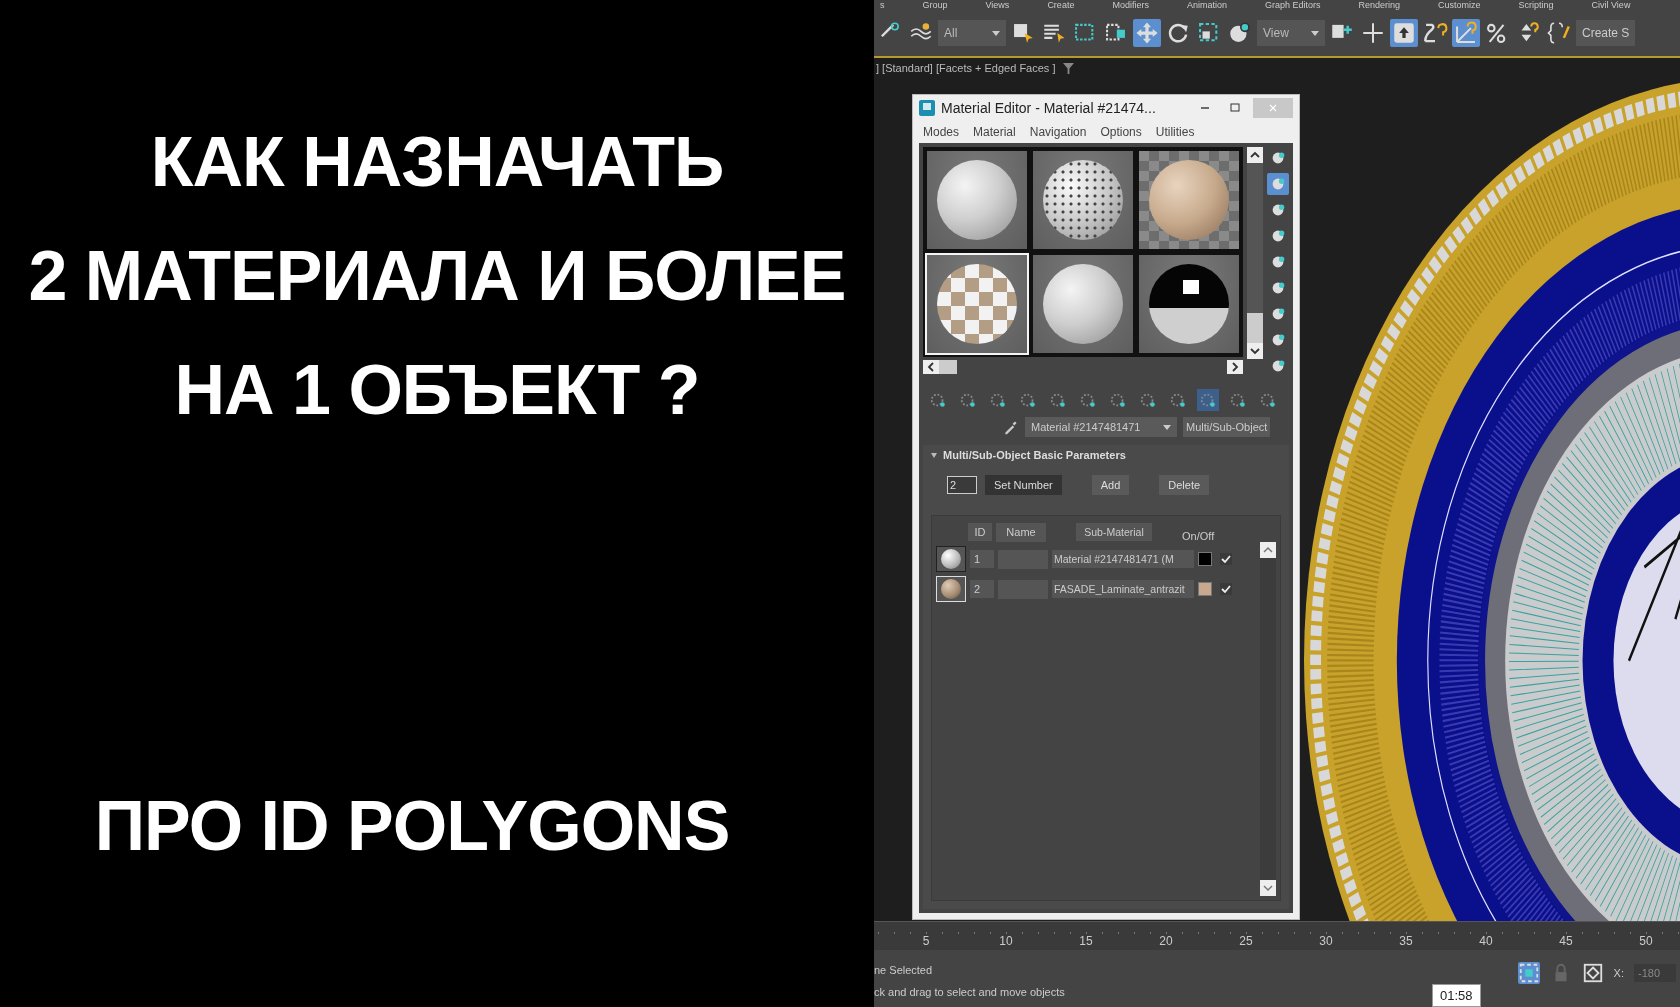 The height and width of the screenshot is (1007, 1680). I want to click on menu-item: Material, so click(994, 132).